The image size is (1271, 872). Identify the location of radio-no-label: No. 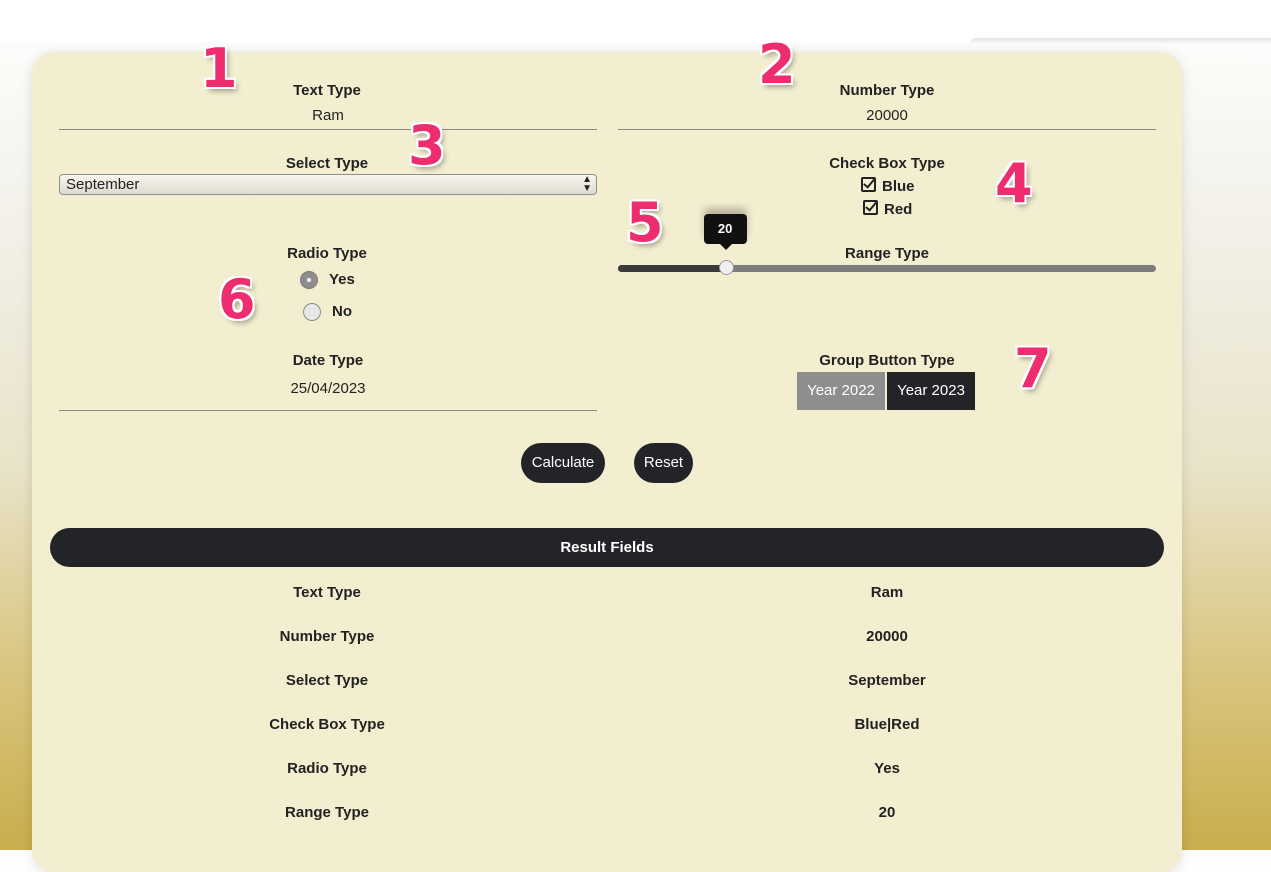
(342, 311).